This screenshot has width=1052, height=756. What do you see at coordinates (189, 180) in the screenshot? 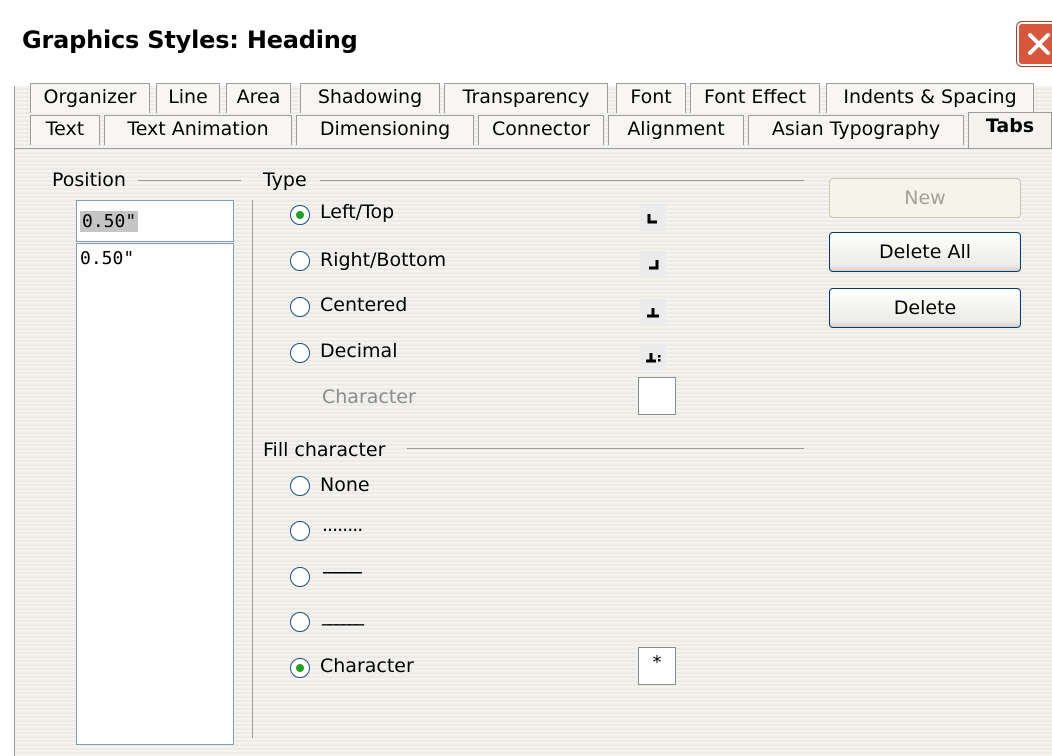
I see `position-rule` at bounding box center [189, 180].